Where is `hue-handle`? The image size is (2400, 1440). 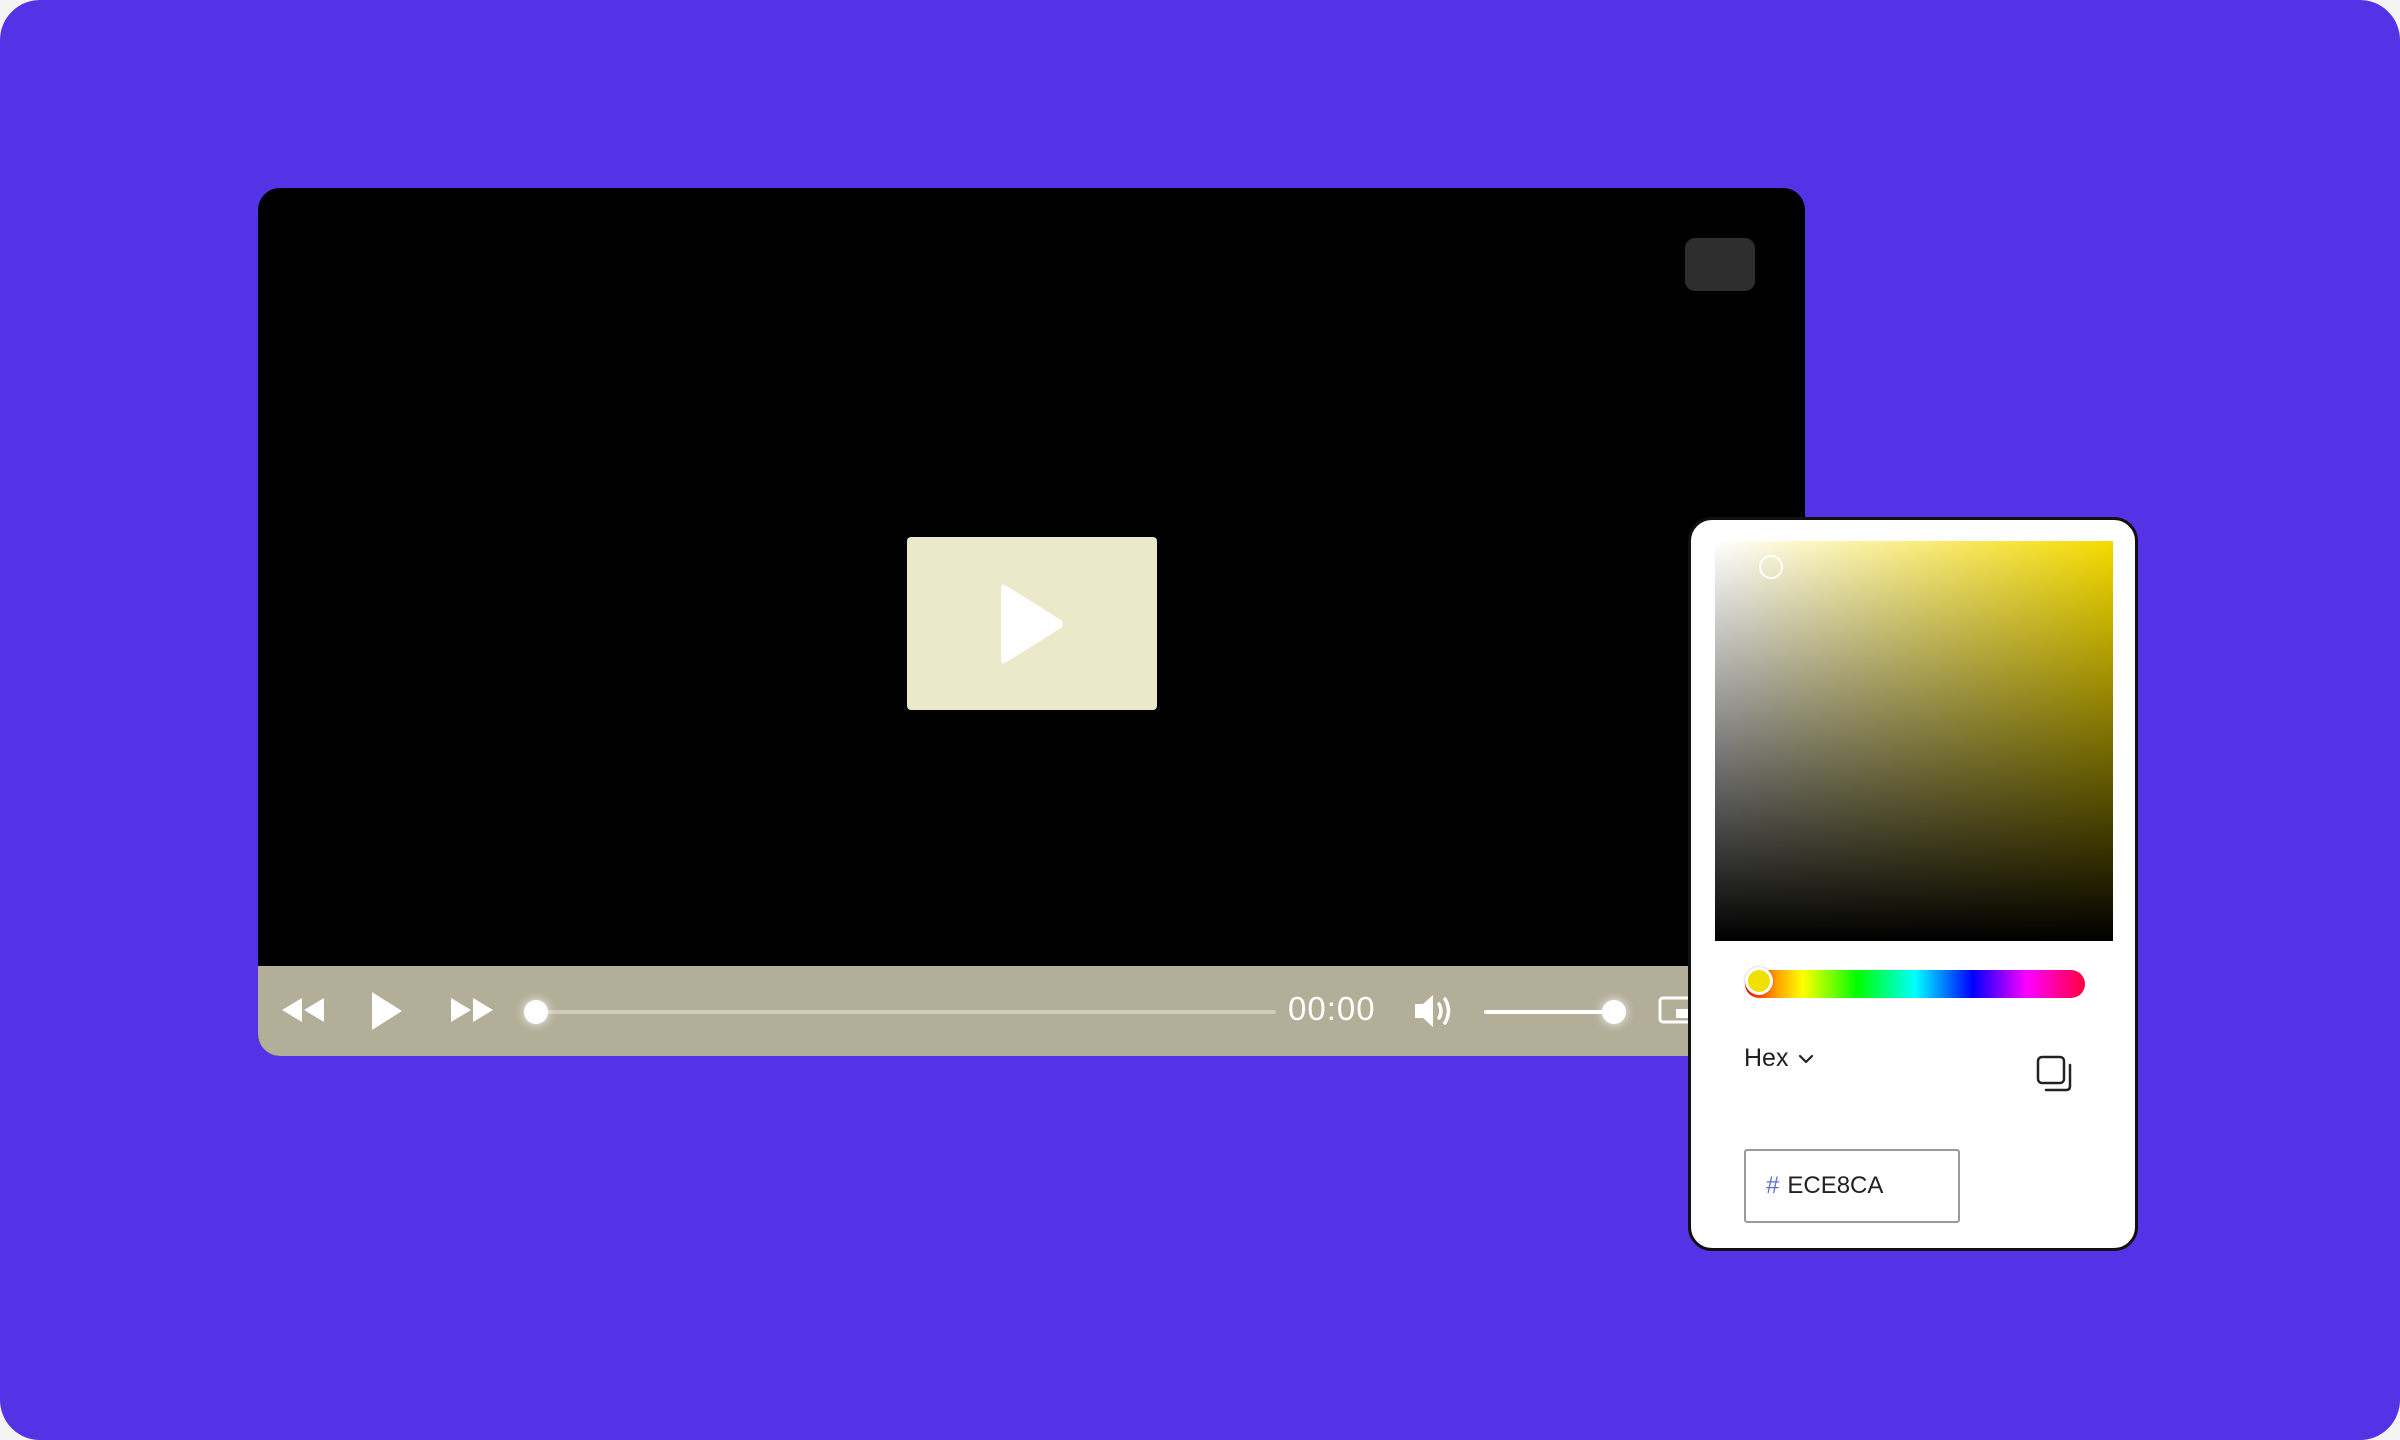
hue-handle is located at coordinates (1759, 981).